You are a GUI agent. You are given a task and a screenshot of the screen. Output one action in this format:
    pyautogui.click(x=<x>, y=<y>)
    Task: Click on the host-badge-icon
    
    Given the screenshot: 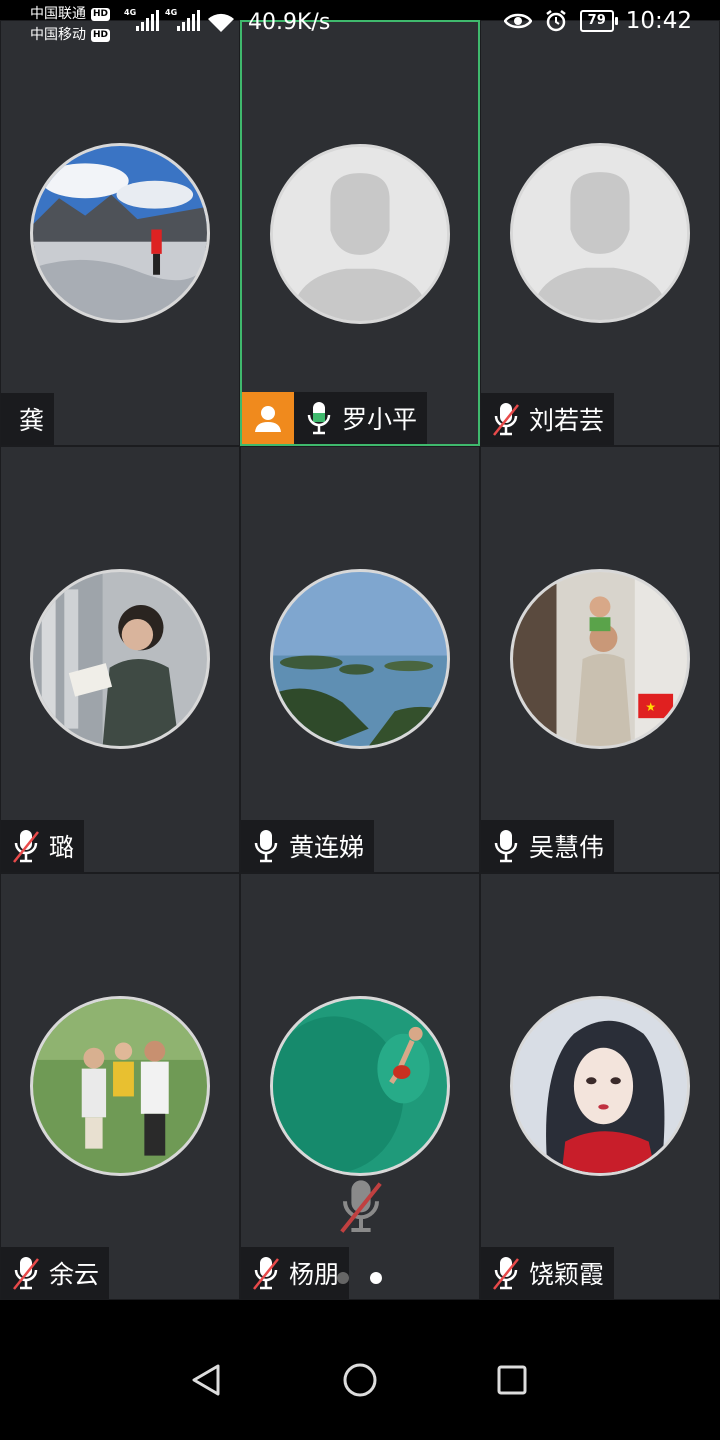 What is the action you would take?
    pyautogui.click(x=268, y=418)
    